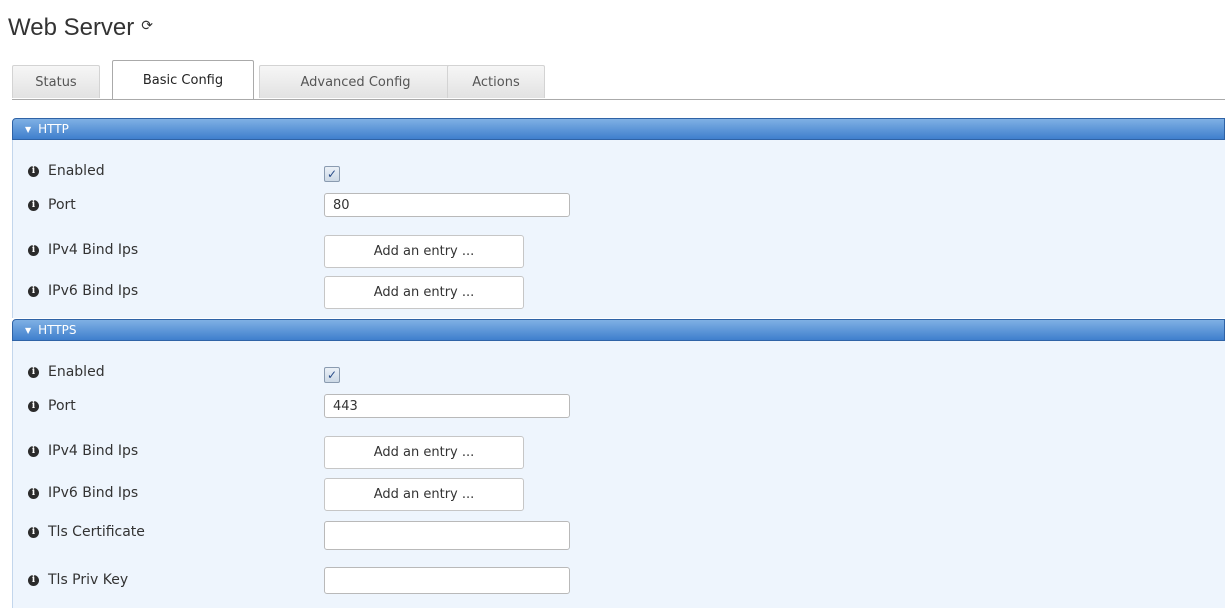 This screenshot has height=608, width=1225. What do you see at coordinates (619, 535) in the screenshot?
I see `https-cert-row: i Tls Certificate` at bounding box center [619, 535].